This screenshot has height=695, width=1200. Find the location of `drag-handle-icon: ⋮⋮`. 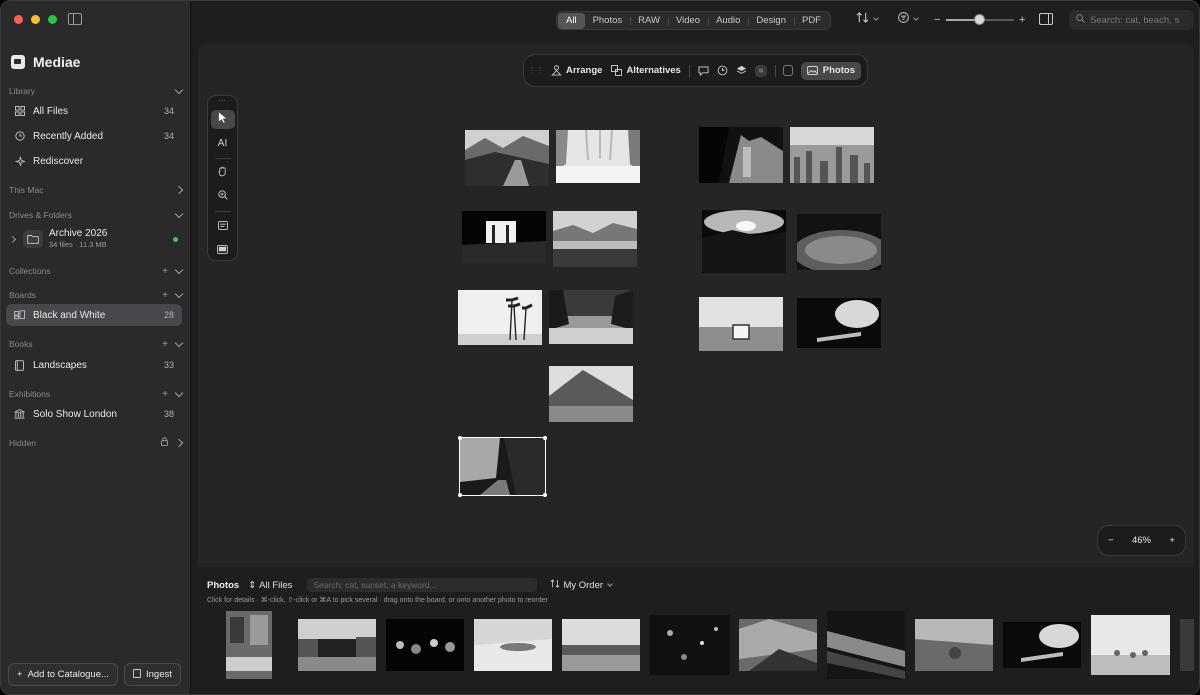

drag-handle-icon: ⋮⋮ is located at coordinates (536, 71).